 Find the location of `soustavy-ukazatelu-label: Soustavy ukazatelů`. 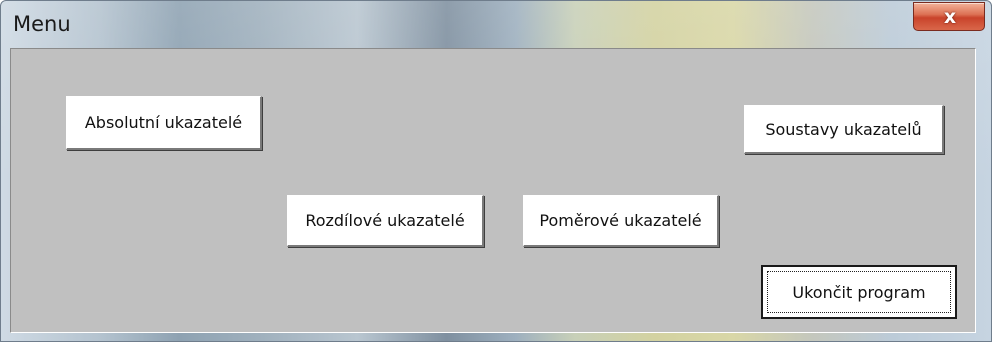

soustavy-ukazatelu-label: Soustavy ukazatelů is located at coordinates (843, 129).